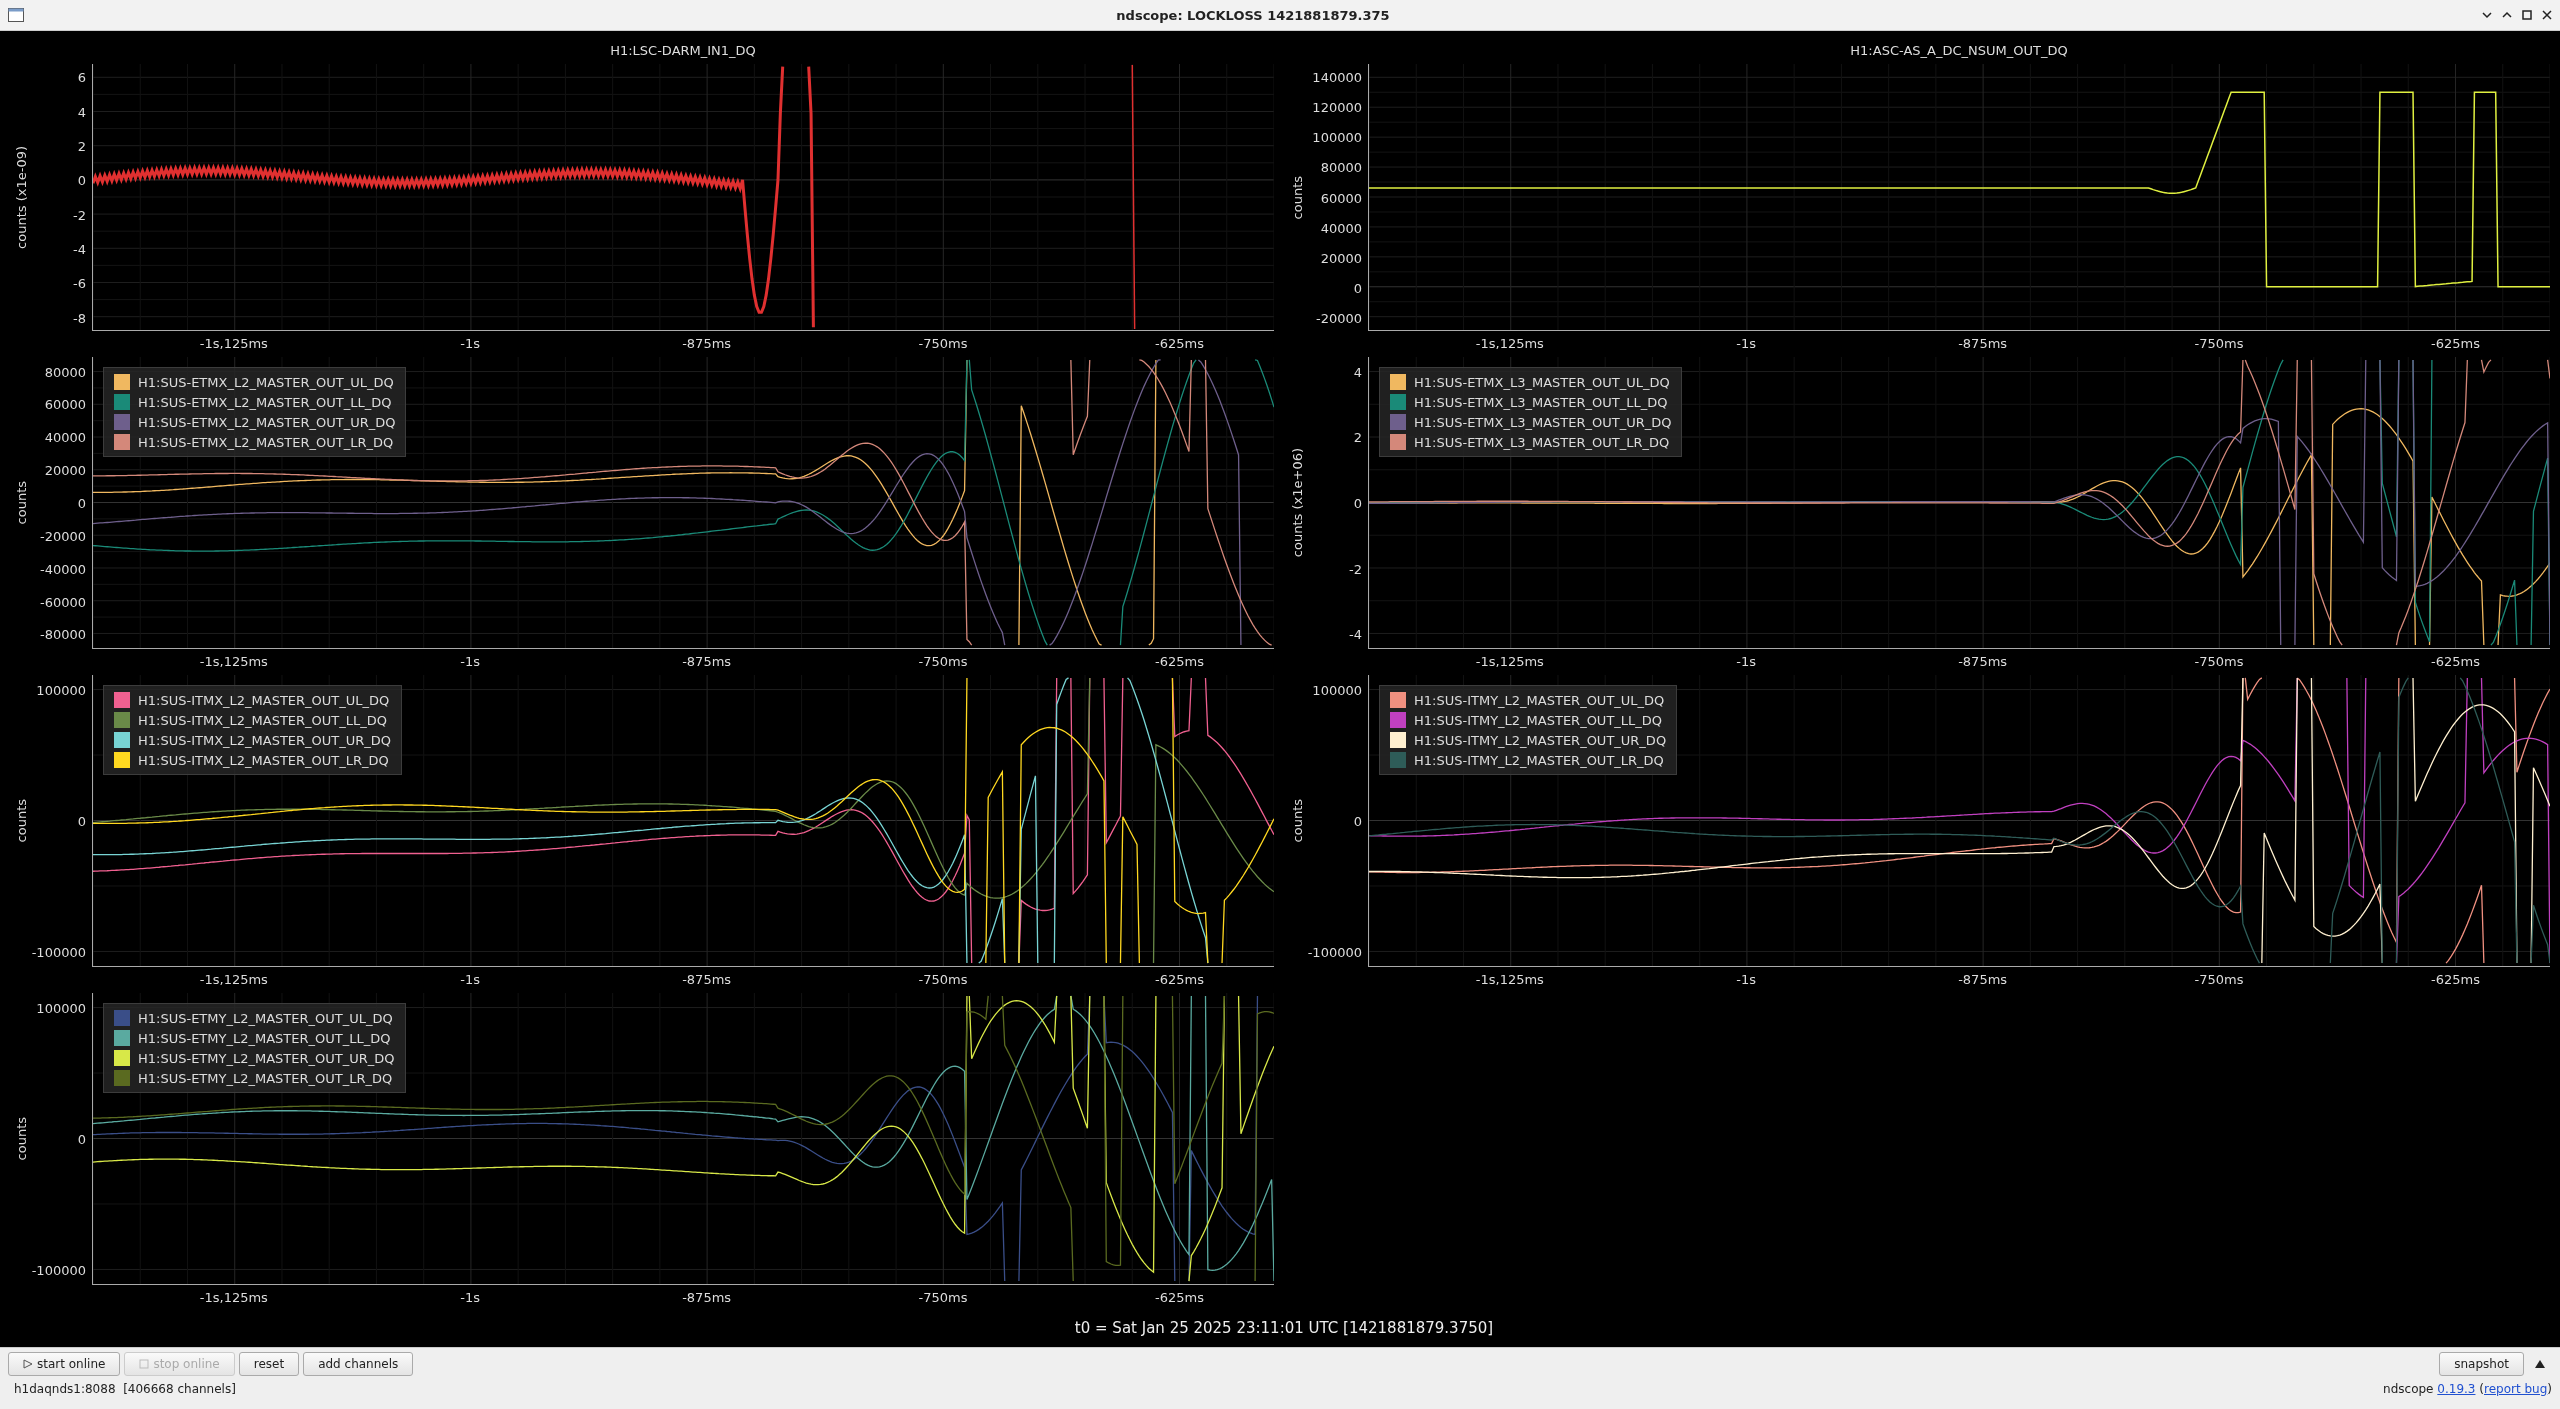 Image resolution: width=2560 pixels, height=1409 pixels. I want to click on app-name: ndscope, so click(2409, 1389).